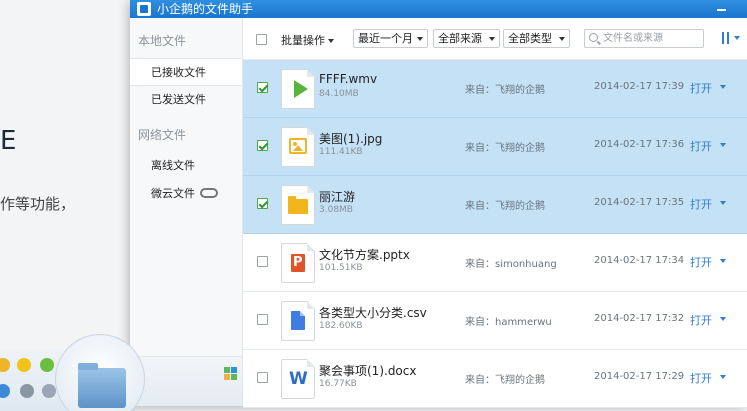 Image resolution: width=747 pixels, height=411 pixels. Describe the element at coordinates (303, 40) in the screenshot. I see `batch-operation-label: 批量操作` at that location.